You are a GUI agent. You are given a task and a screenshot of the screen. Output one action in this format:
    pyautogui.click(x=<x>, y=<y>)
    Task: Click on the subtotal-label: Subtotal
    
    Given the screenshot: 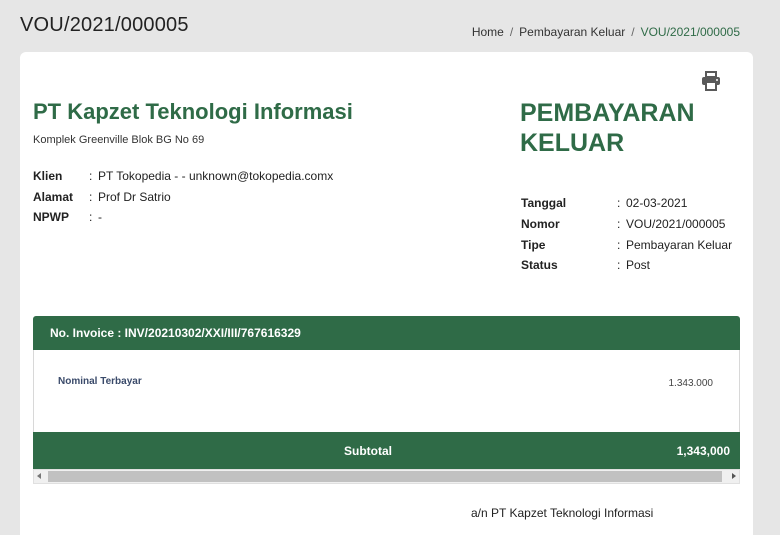 What is the action you would take?
    pyautogui.click(x=368, y=451)
    